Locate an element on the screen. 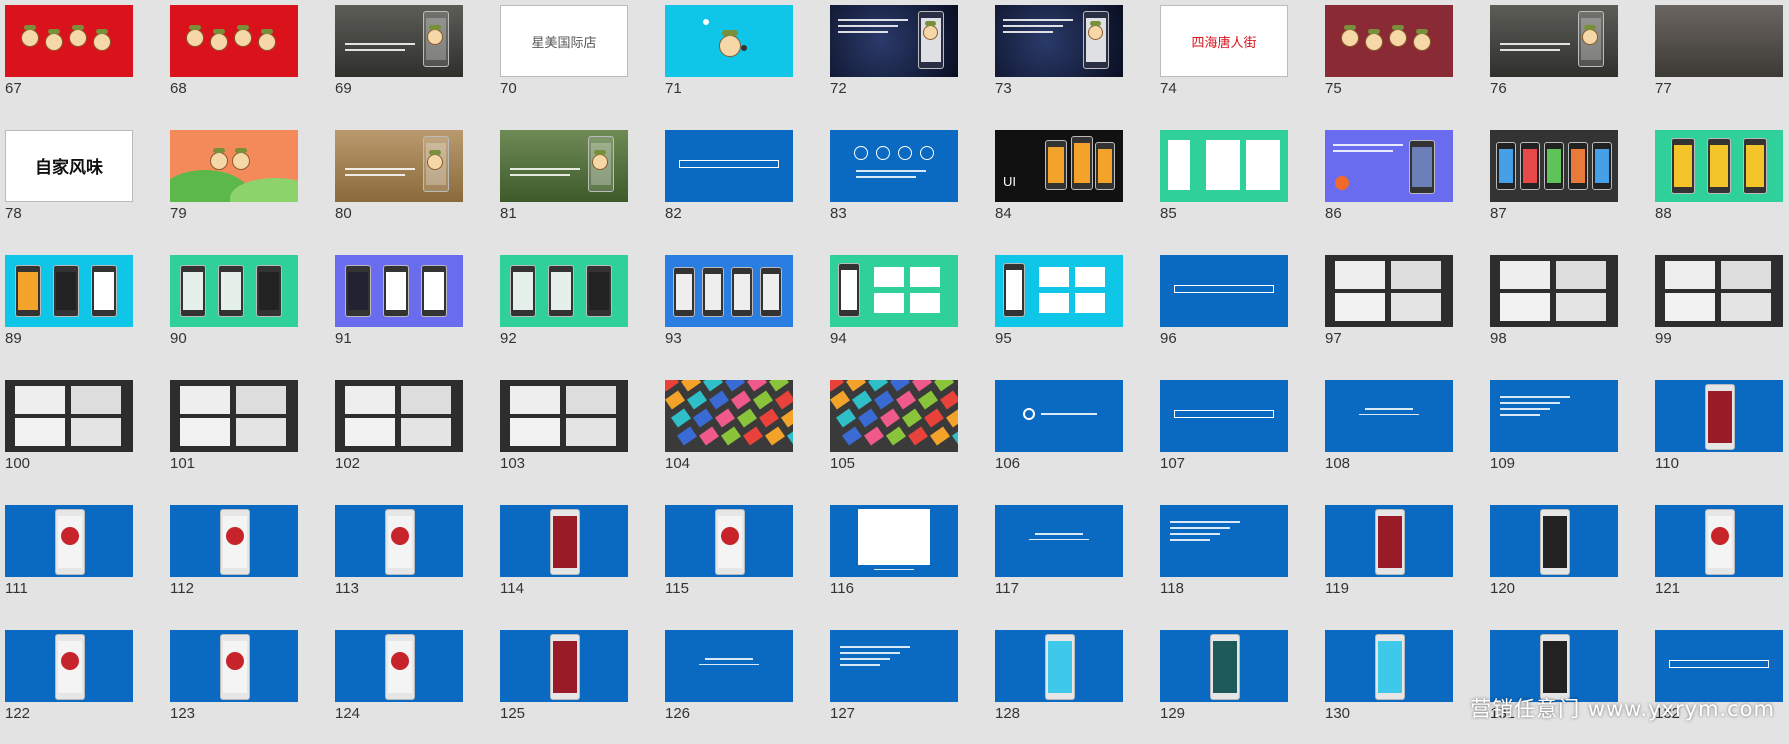  slide-thumbnail: 自家风味 is located at coordinates (69, 166).